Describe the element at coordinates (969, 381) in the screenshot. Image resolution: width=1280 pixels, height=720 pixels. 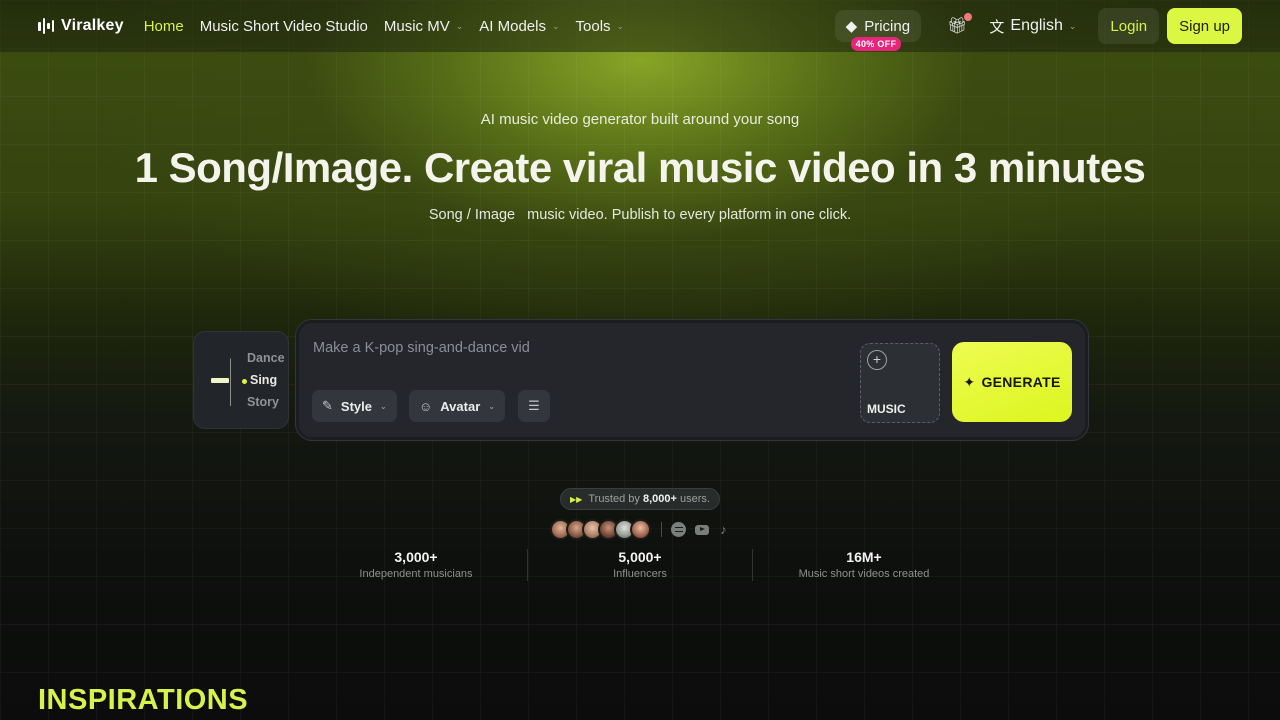
I see `sparkle-icon: ✦` at that location.